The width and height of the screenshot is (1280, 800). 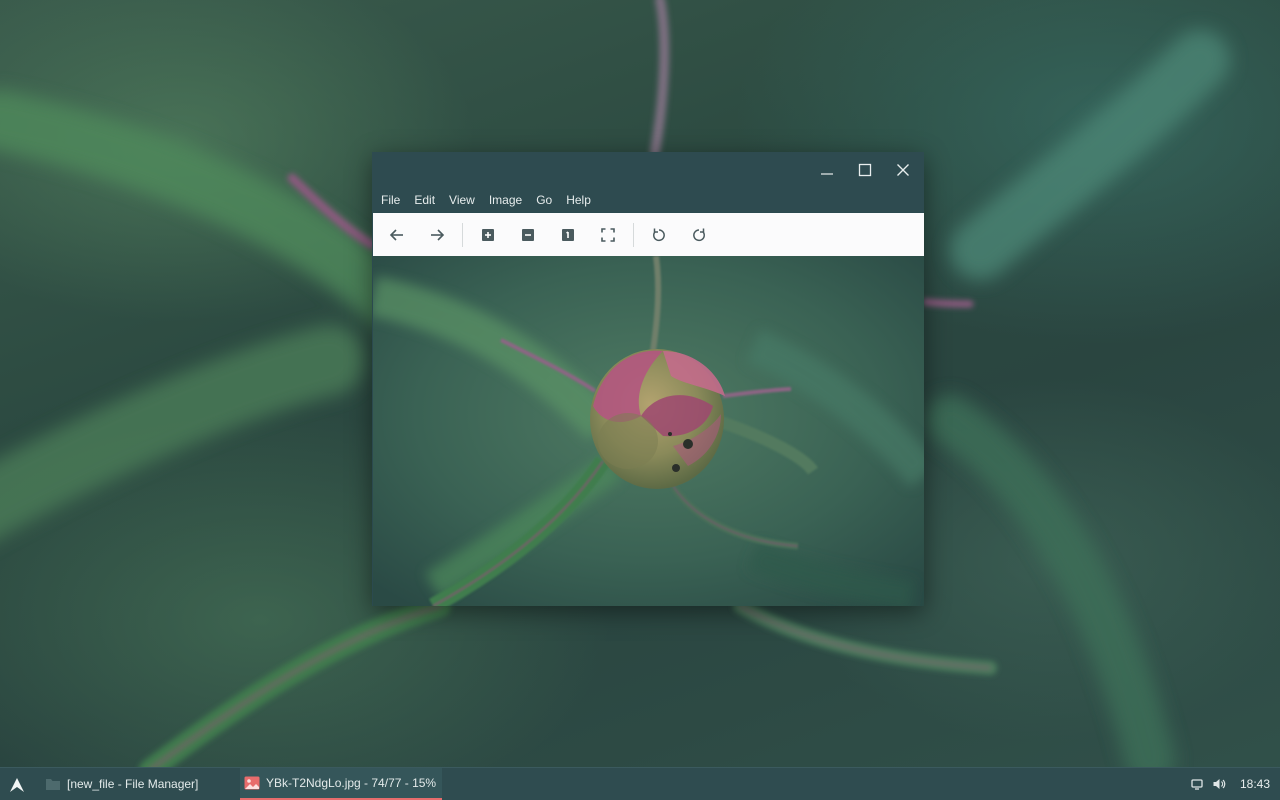 I want to click on original-size-icon, so click(x=568, y=234).